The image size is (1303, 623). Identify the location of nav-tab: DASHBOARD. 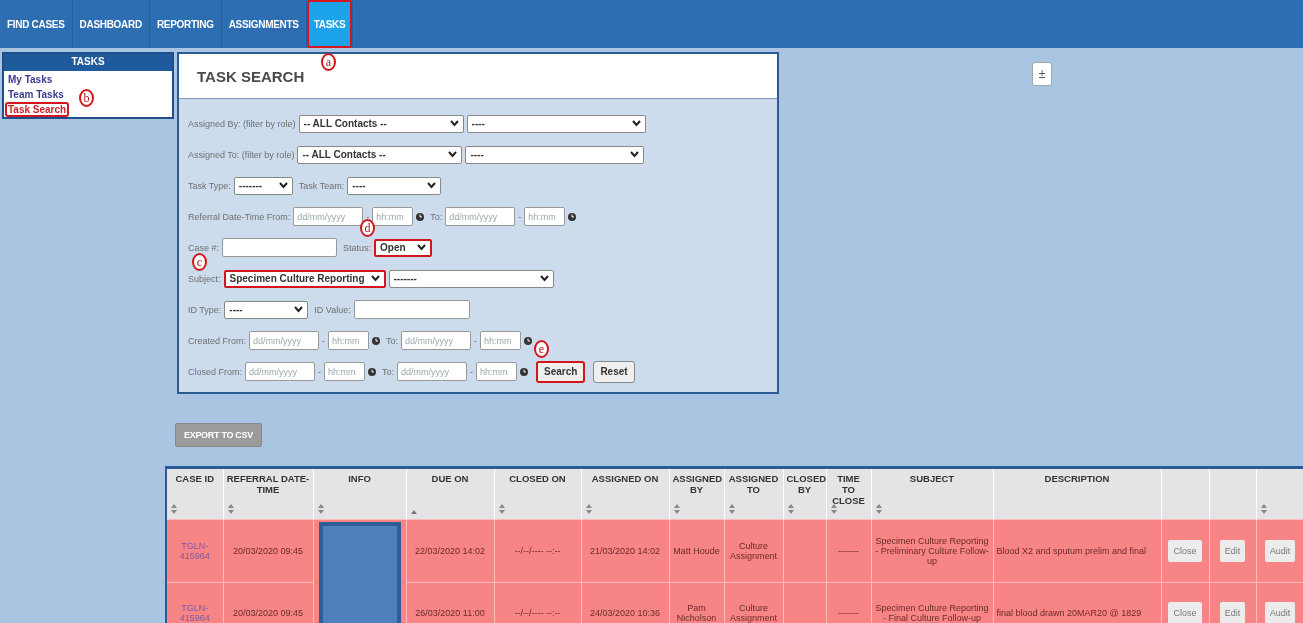
(111, 24).